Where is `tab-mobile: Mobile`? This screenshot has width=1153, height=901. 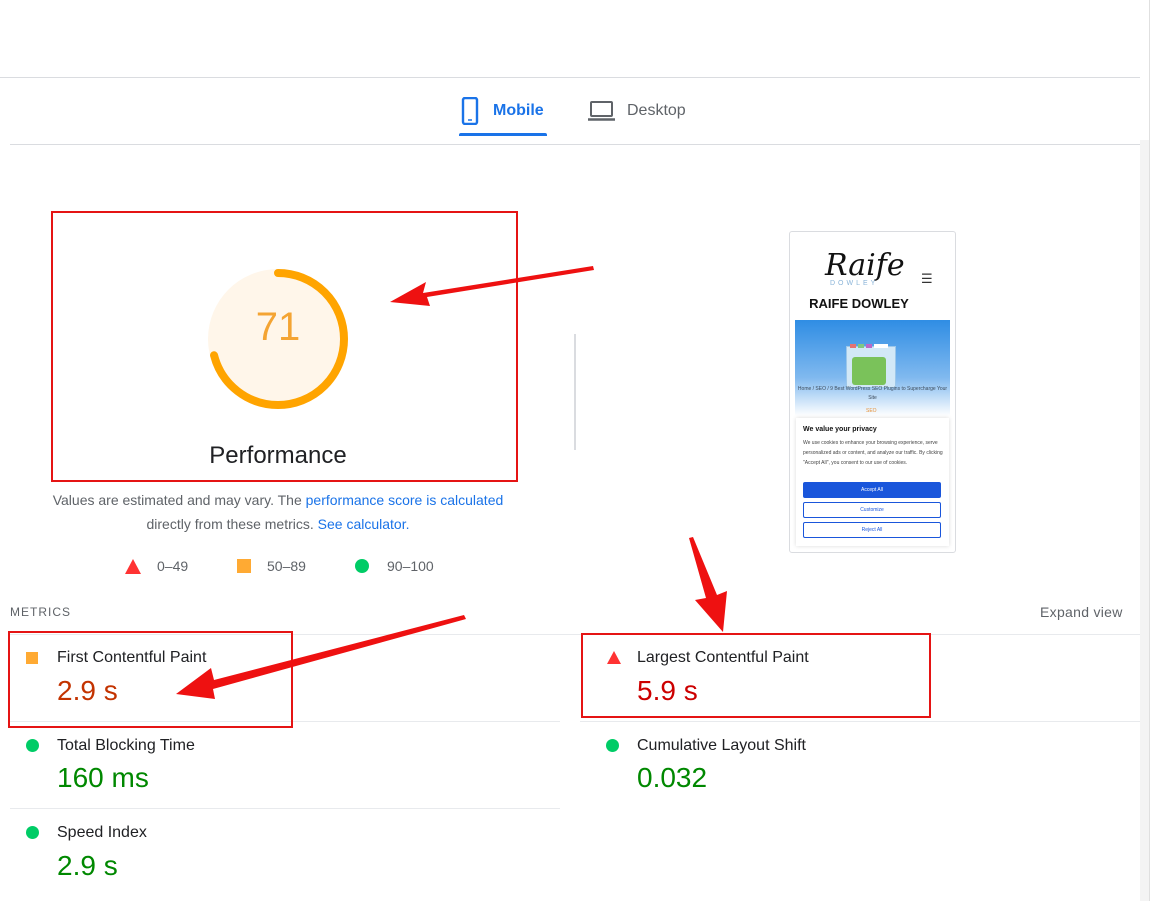 tab-mobile: Mobile is located at coordinates (501, 111).